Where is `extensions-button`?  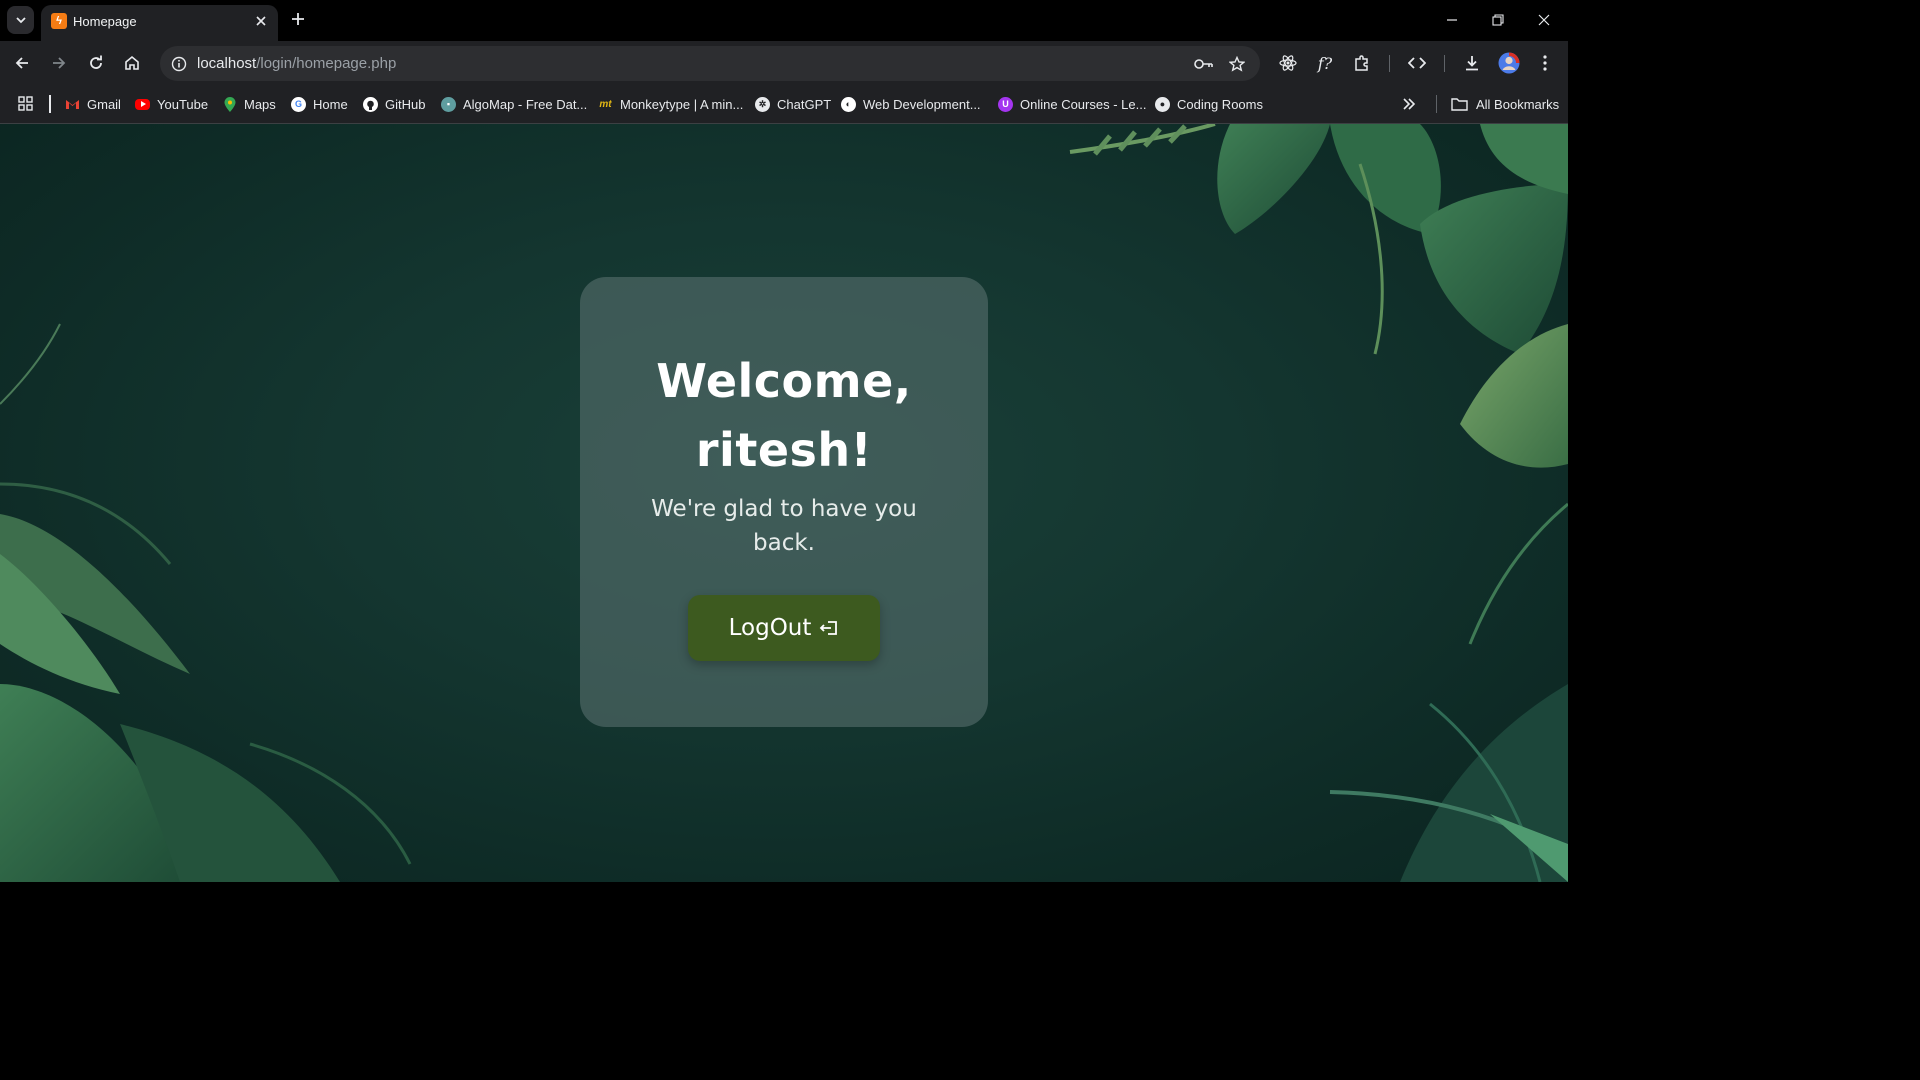 extensions-button is located at coordinates (1362, 63).